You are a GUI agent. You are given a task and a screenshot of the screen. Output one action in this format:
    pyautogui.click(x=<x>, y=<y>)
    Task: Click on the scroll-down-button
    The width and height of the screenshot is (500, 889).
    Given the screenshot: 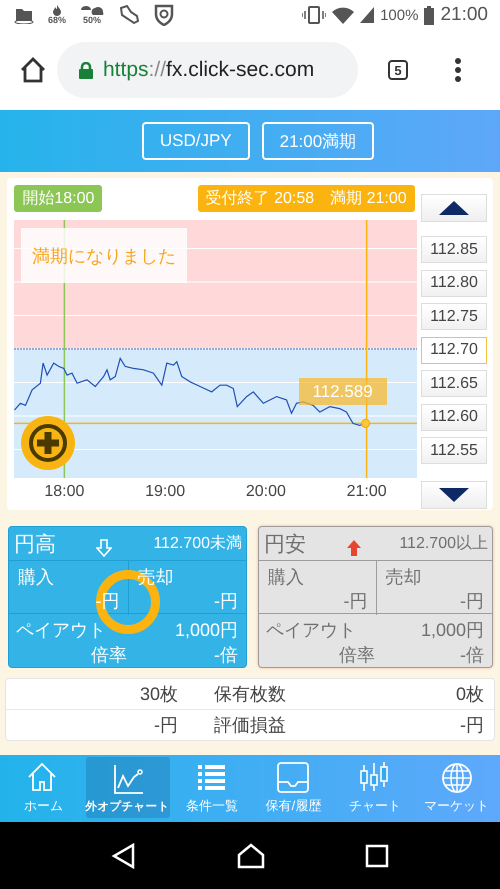 What is the action you would take?
    pyautogui.click(x=454, y=495)
    